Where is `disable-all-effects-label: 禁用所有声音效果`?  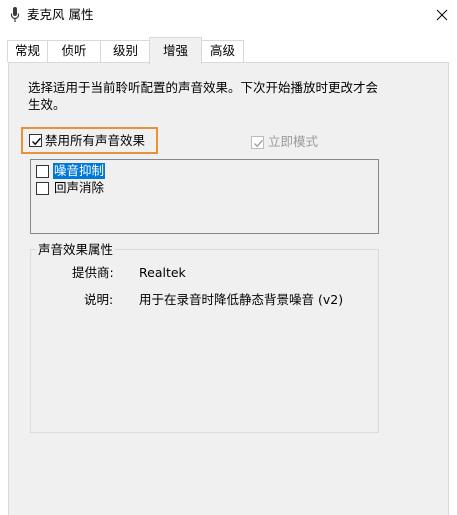
disable-all-effects-label: 禁用所有声音效果 is located at coordinates (95, 141).